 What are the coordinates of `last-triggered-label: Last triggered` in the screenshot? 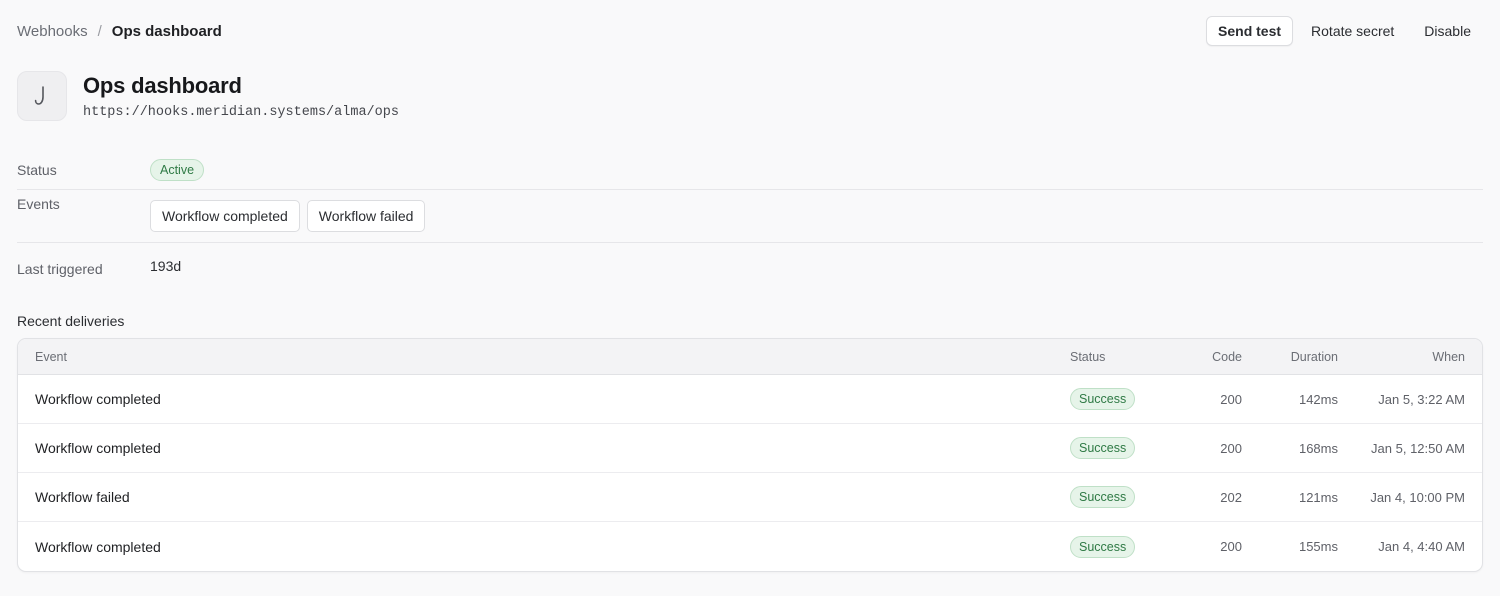 It's located at (60, 269).